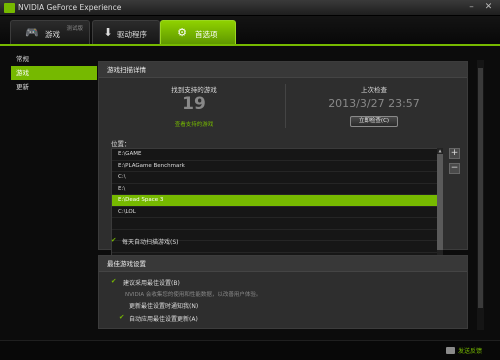  What do you see at coordinates (150, 241) in the screenshot?
I see `daily-scan-checkbox-label: 每天自动扫描游戏(S)` at bounding box center [150, 241].